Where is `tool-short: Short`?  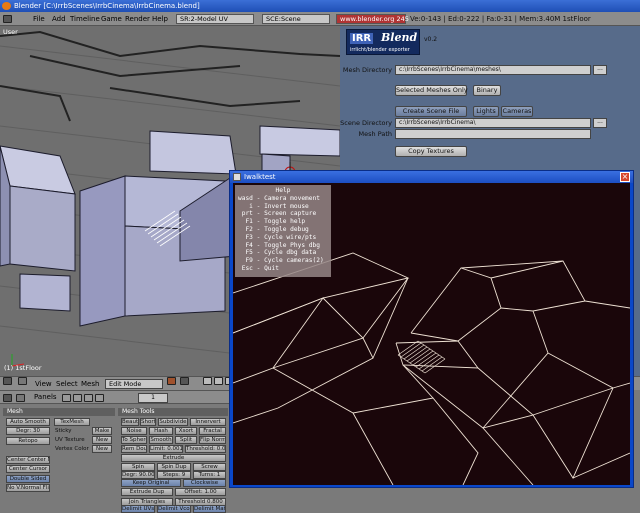 tool-short: Short is located at coordinates (148, 422).